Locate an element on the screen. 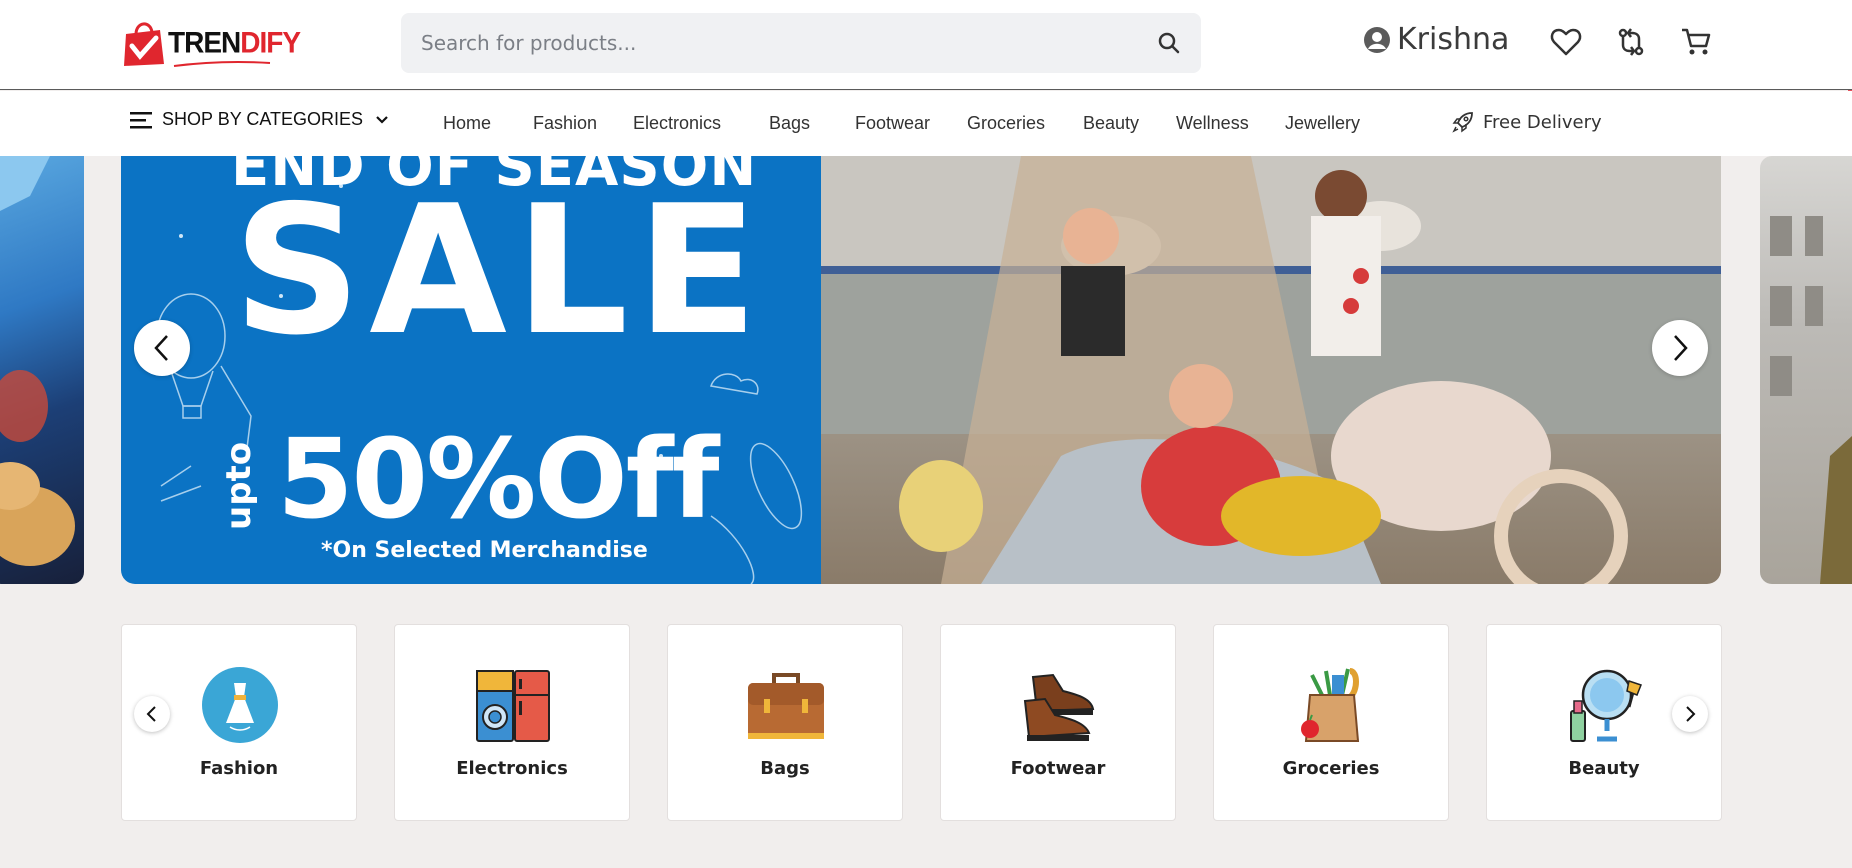 This screenshot has height=868, width=1852. category-label: Footwear is located at coordinates (1058, 768).